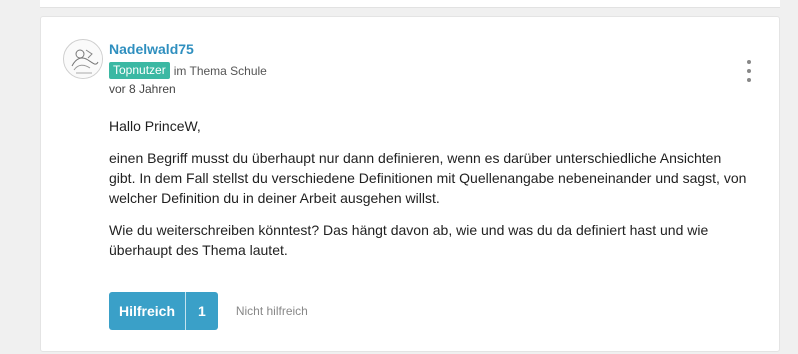 Image resolution: width=798 pixels, height=354 pixels. I want to click on answer-actions: Hilfreich 1 Nicht hilfreich, so click(208, 311).